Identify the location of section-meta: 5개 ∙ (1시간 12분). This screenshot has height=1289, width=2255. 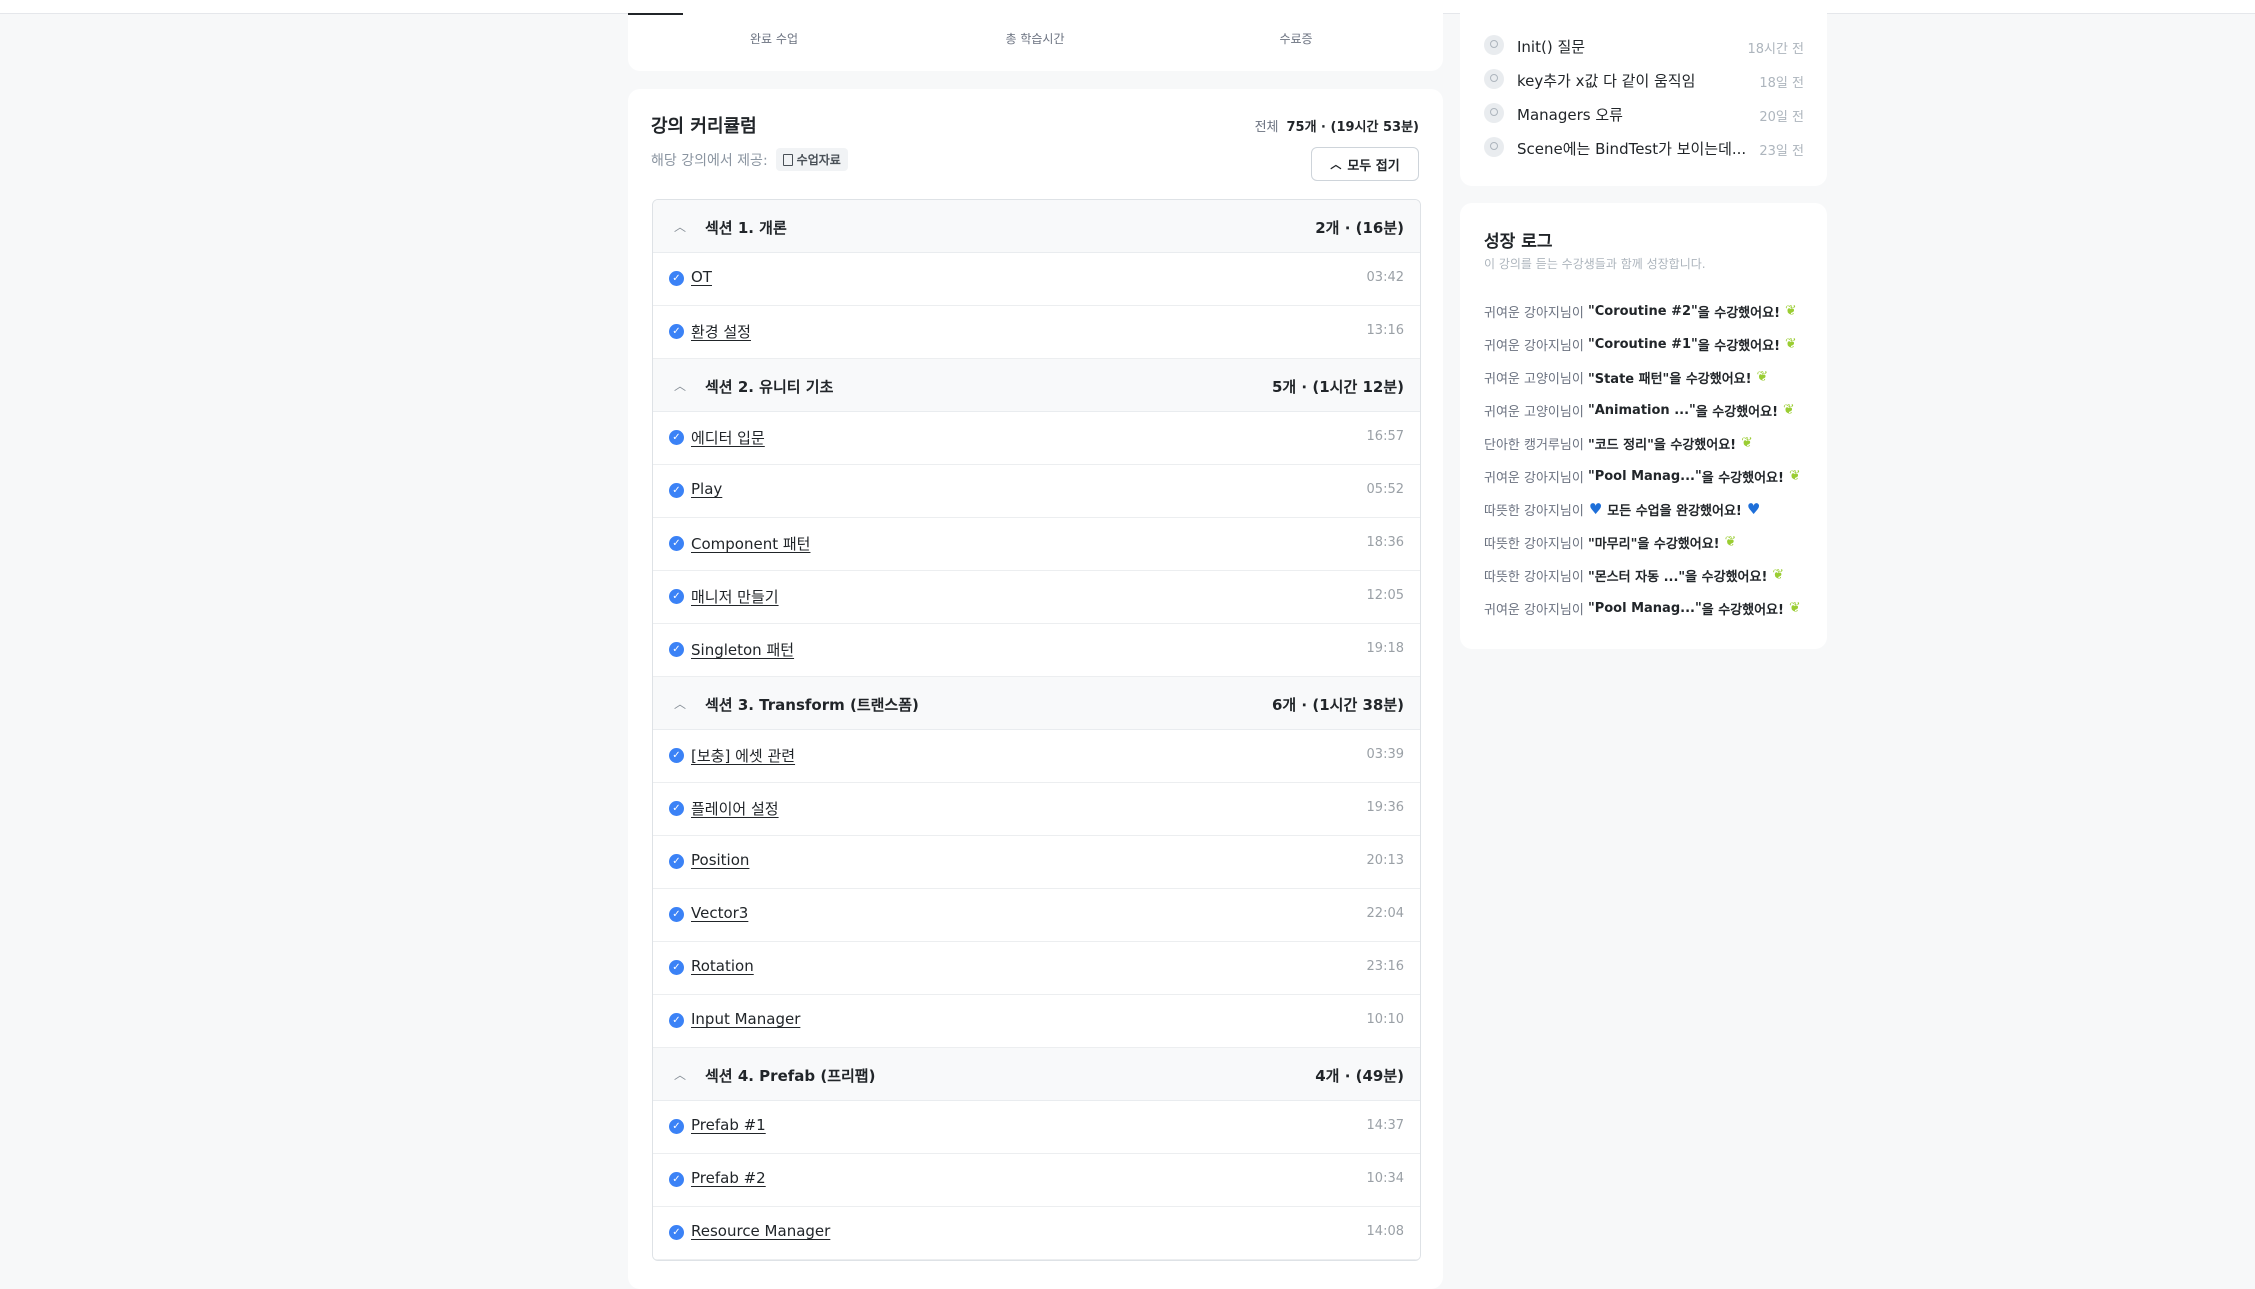
(1337, 387).